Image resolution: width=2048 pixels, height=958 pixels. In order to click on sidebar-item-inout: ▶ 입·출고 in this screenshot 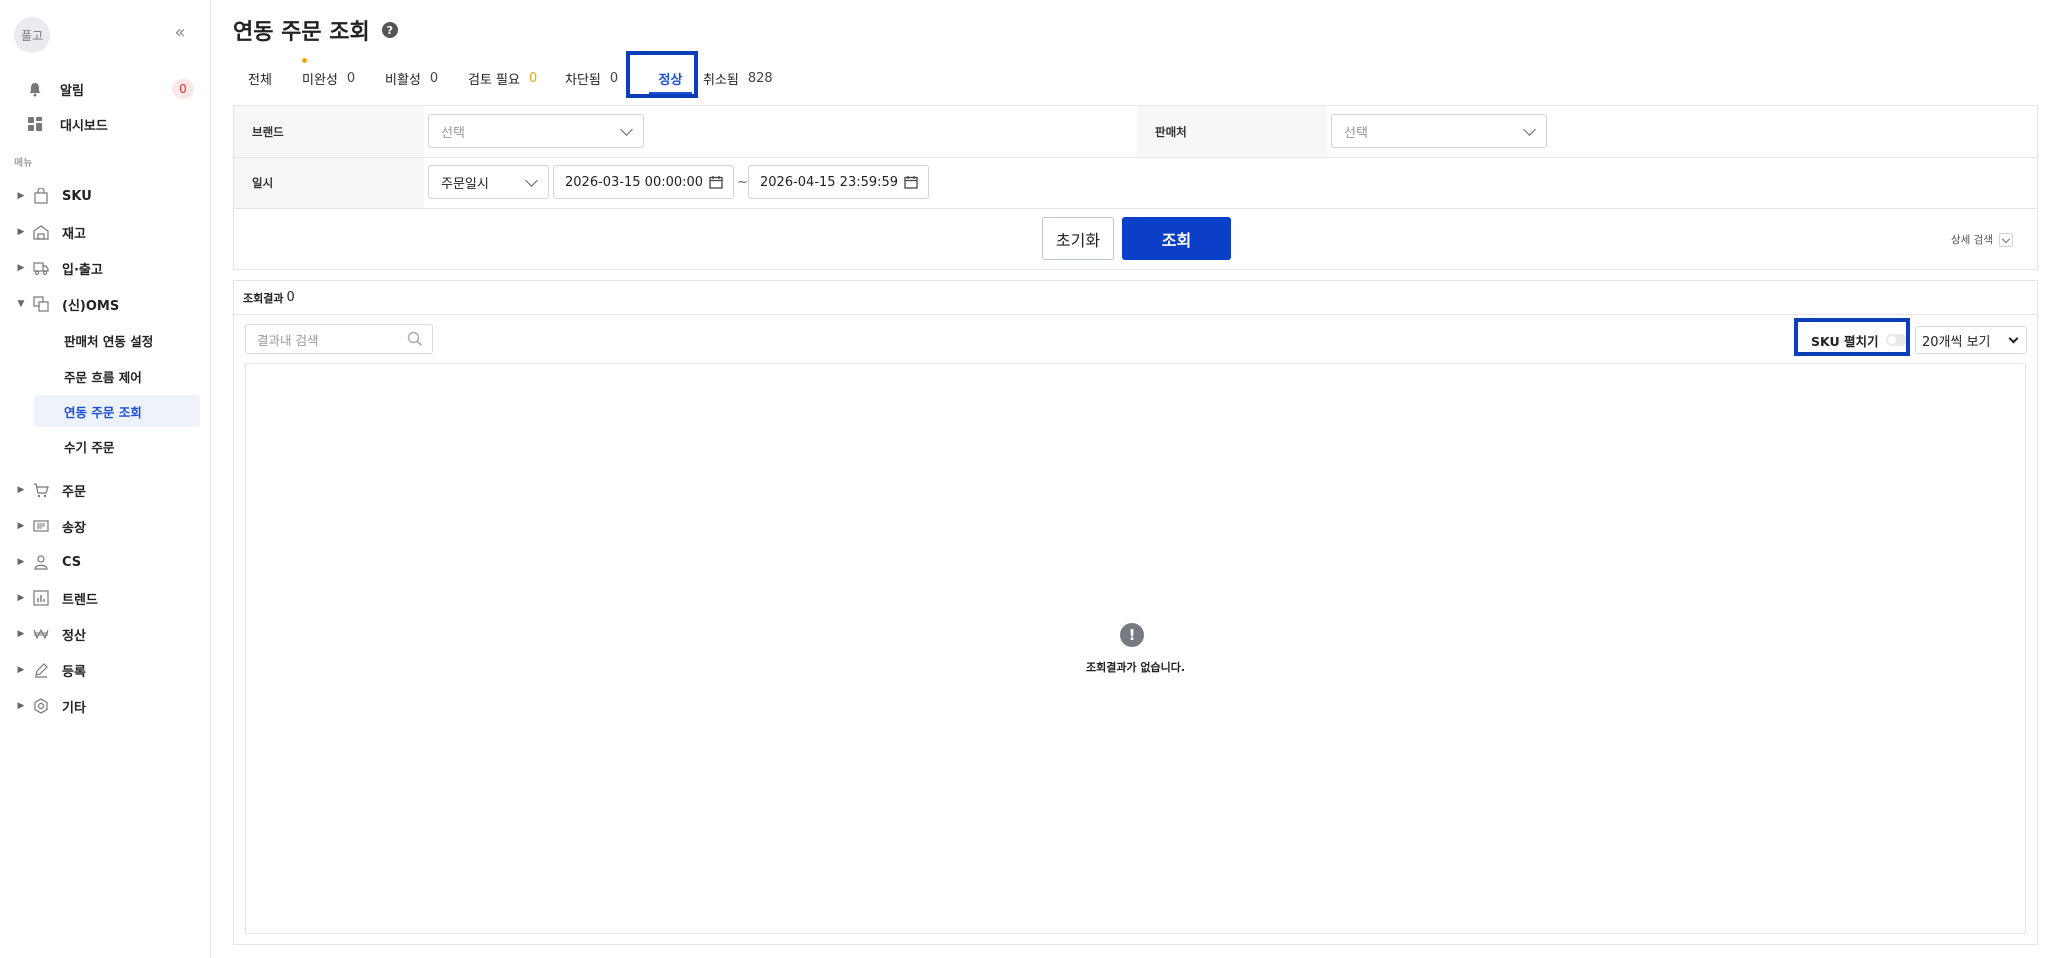, I will do `click(59, 268)`.